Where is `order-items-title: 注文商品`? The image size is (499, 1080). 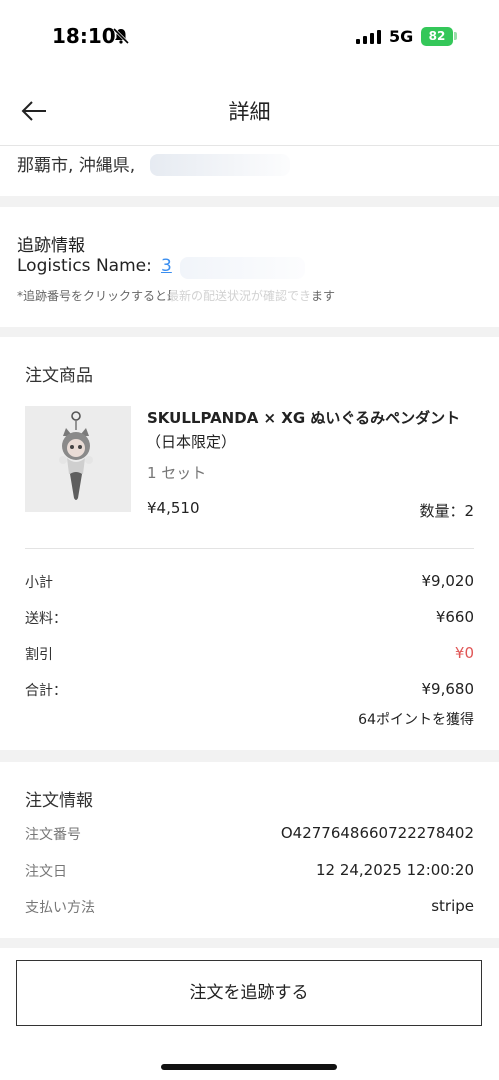
order-items-title: 注文商品 is located at coordinates (59, 376).